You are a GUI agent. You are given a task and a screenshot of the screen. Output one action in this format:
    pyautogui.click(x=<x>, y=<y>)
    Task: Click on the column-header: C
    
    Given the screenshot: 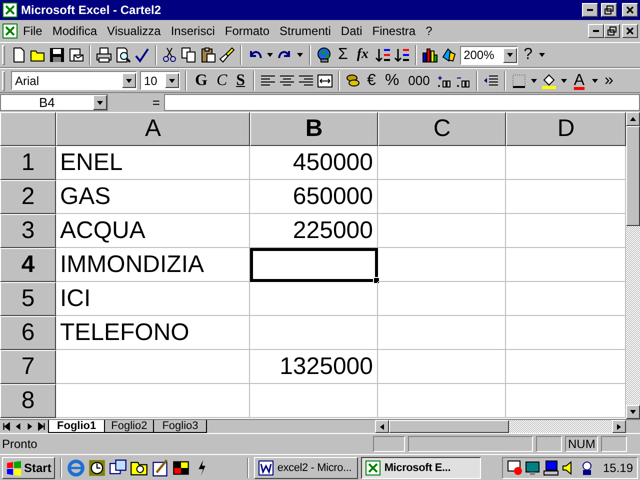 What is the action you would take?
    pyautogui.click(x=442, y=129)
    